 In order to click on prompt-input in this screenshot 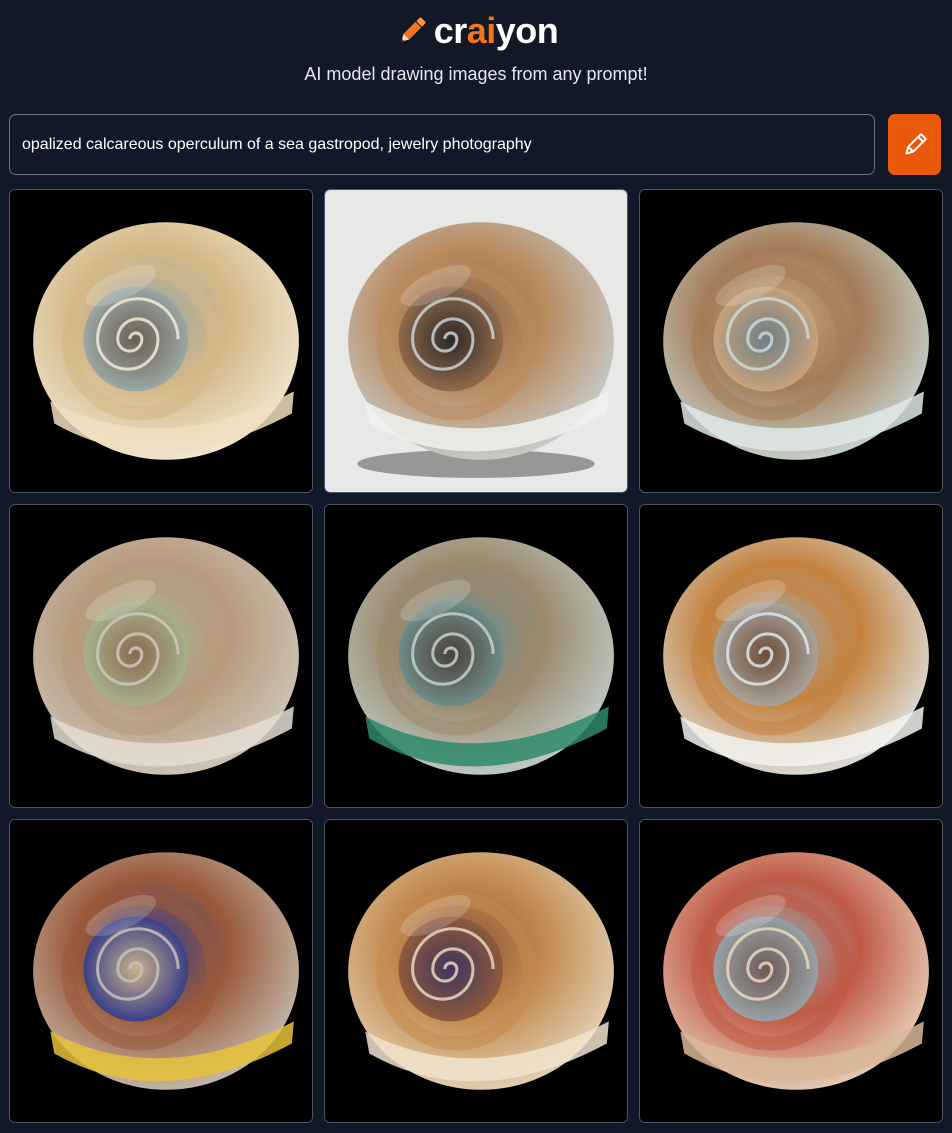, I will do `click(442, 144)`.